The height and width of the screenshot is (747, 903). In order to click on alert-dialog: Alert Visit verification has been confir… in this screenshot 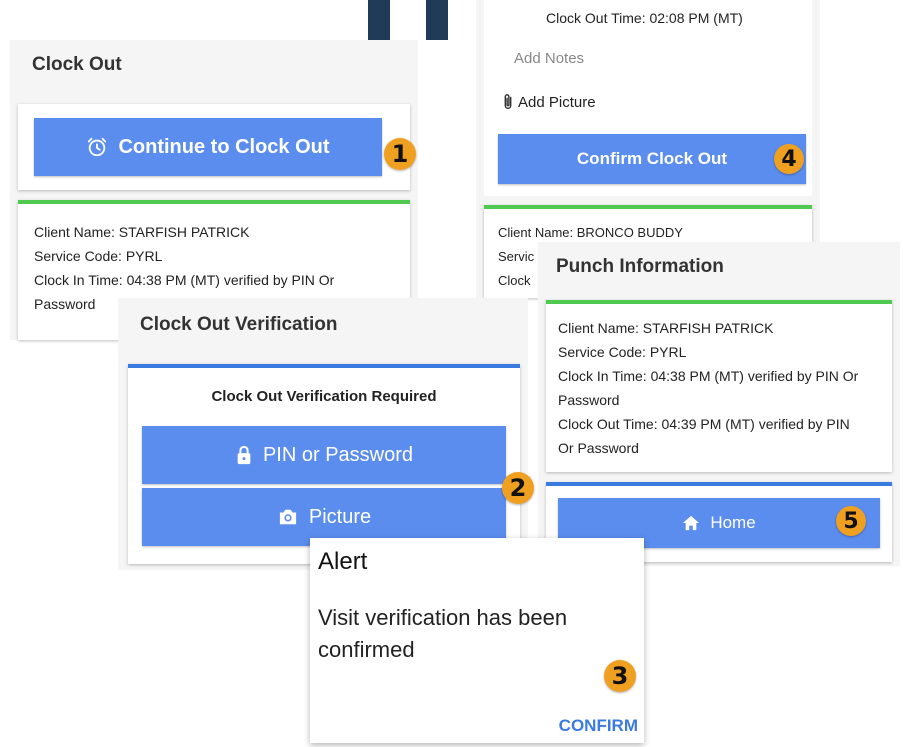, I will do `click(477, 640)`.